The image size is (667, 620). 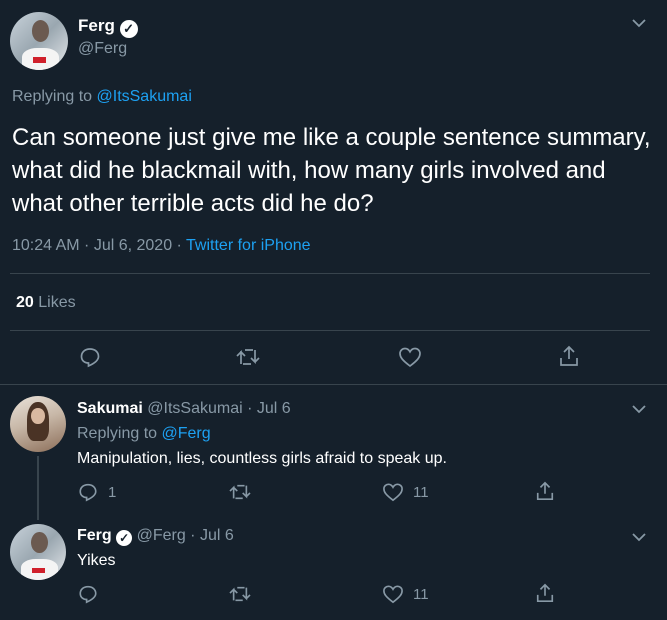 I want to click on reply-author-name: Ferg, so click(x=94, y=535).